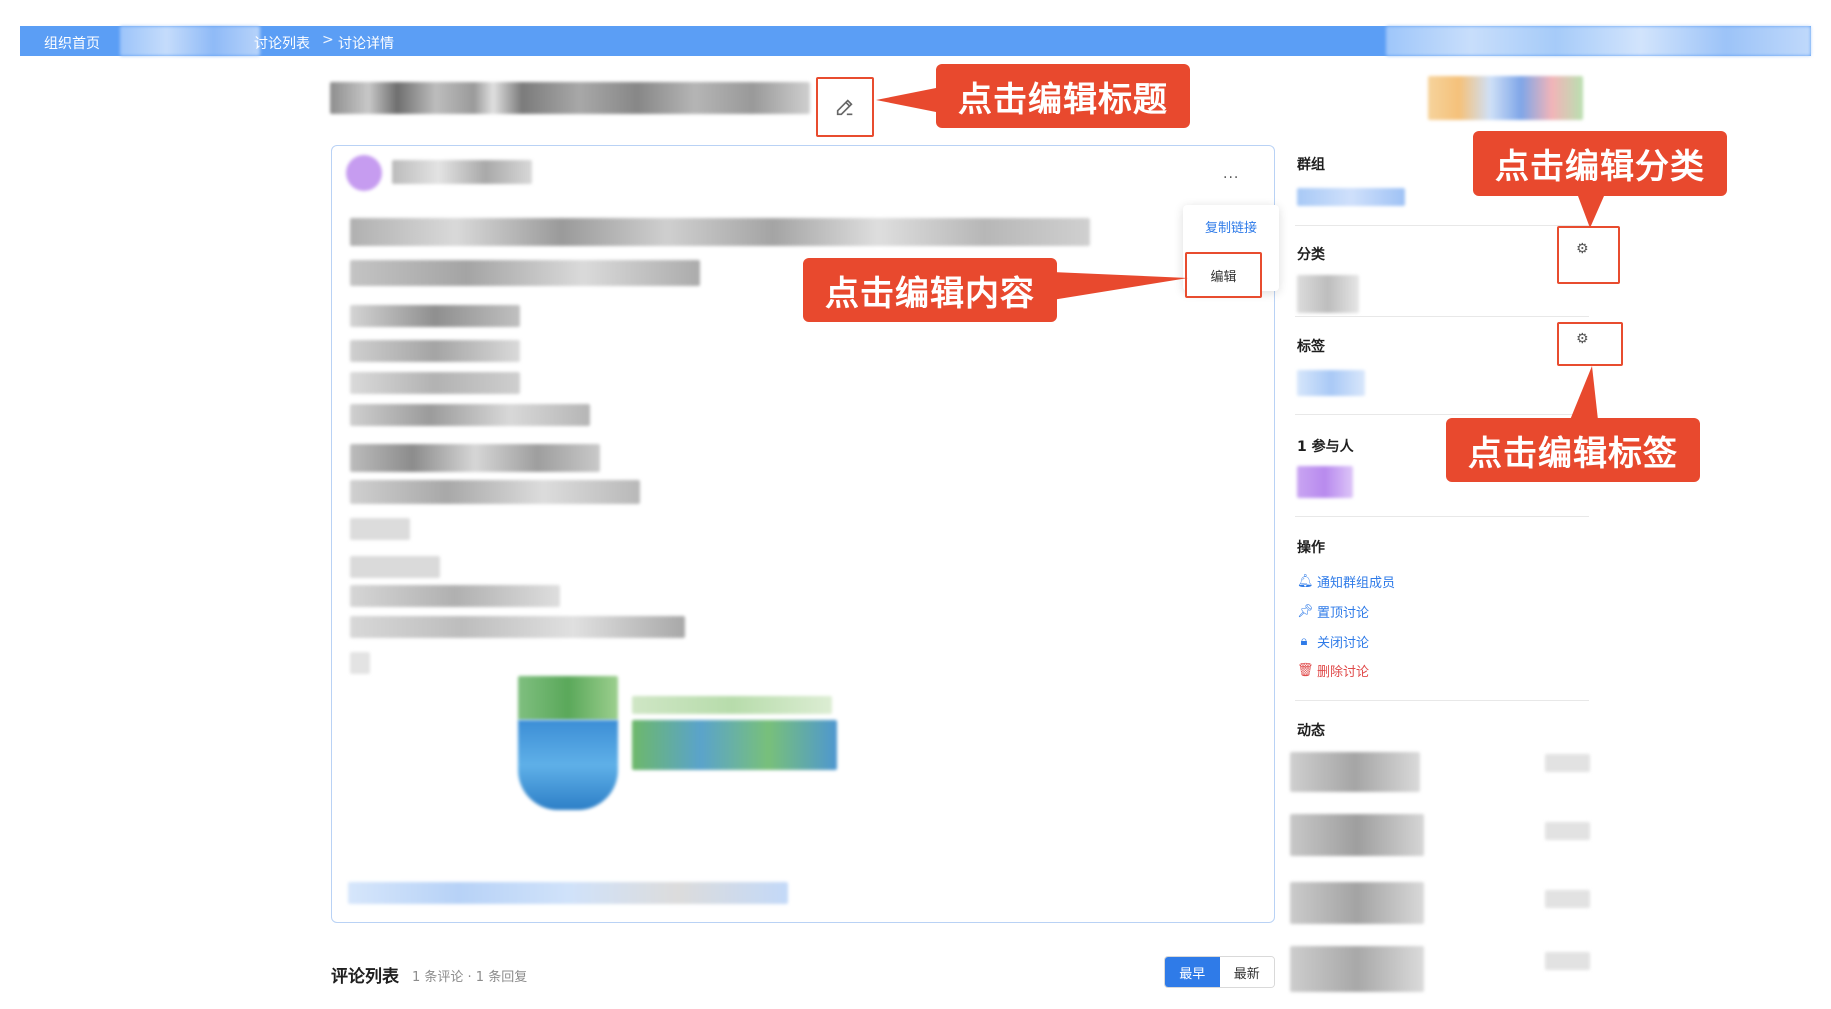 Image resolution: width=1831 pixels, height=1009 pixels. I want to click on copy-link-menu-item: 复制链接, so click(1231, 226).